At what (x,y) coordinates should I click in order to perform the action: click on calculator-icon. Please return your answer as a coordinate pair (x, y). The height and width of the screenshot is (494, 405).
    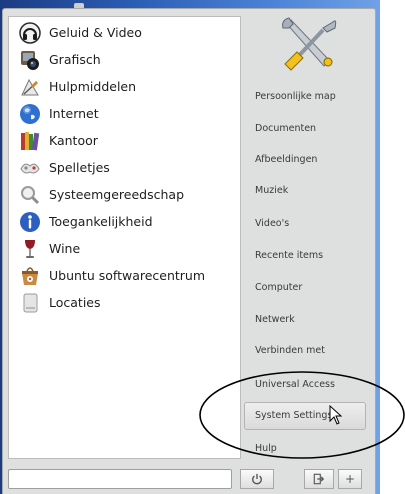
    Looking at the image, I should click on (30, 87).